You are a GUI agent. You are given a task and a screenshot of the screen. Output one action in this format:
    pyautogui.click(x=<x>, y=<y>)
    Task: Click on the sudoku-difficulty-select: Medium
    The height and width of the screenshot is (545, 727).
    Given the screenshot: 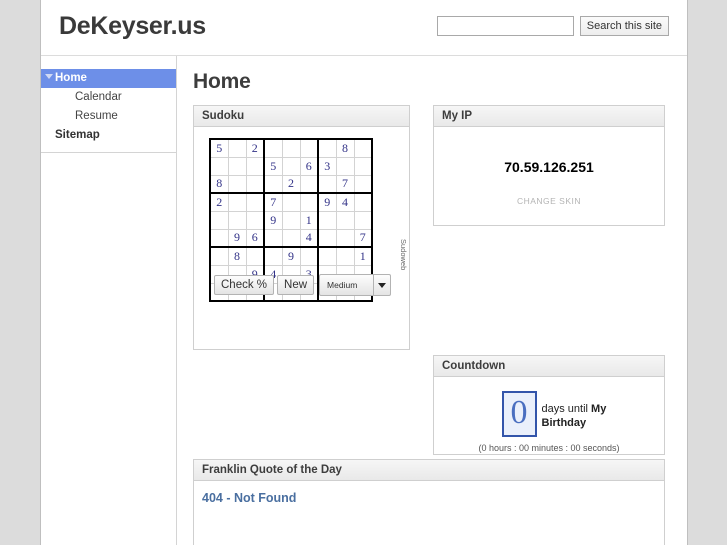 What is the action you would take?
    pyautogui.click(x=355, y=285)
    